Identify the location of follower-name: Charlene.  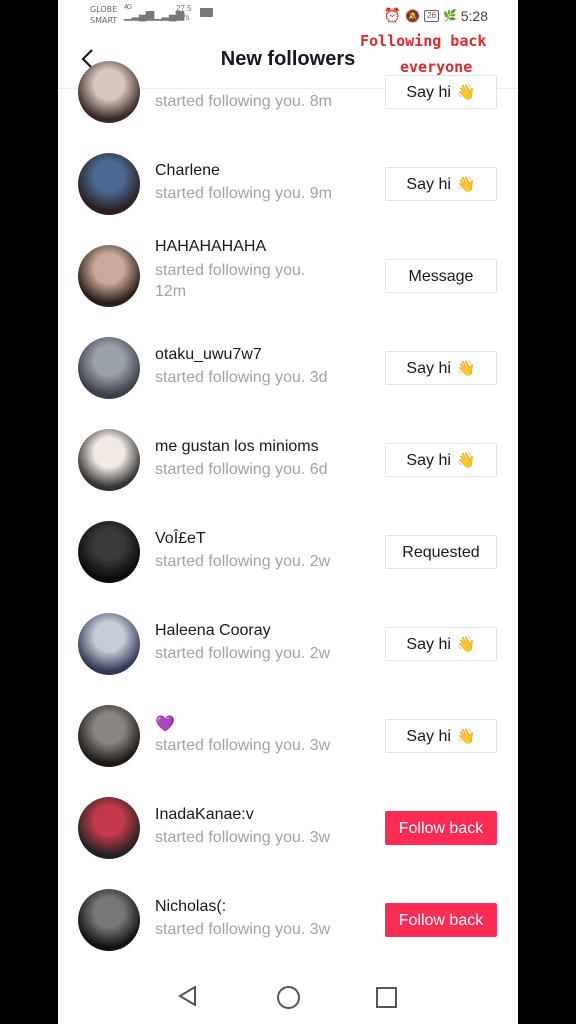
(187, 171).